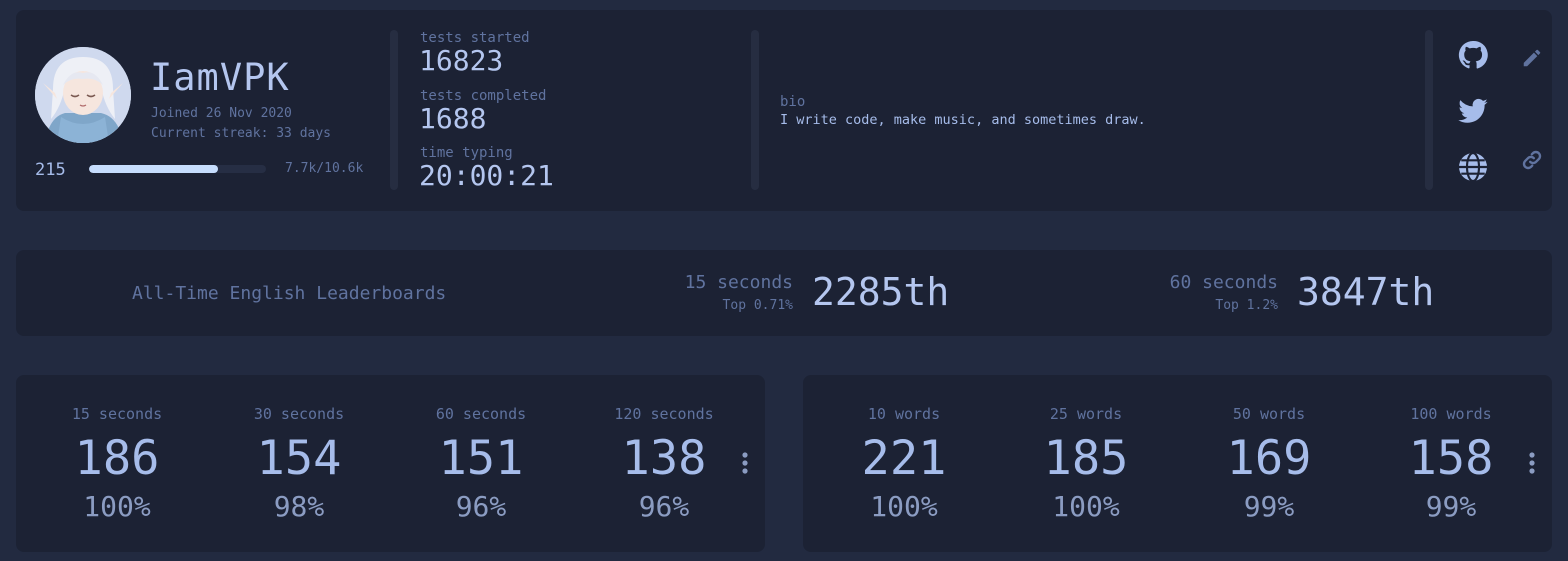  What do you see at coordinates (1269, 414) in the screenshot?
I see `pb-mode-label: 50 words` at bounding box center [1269, 414].